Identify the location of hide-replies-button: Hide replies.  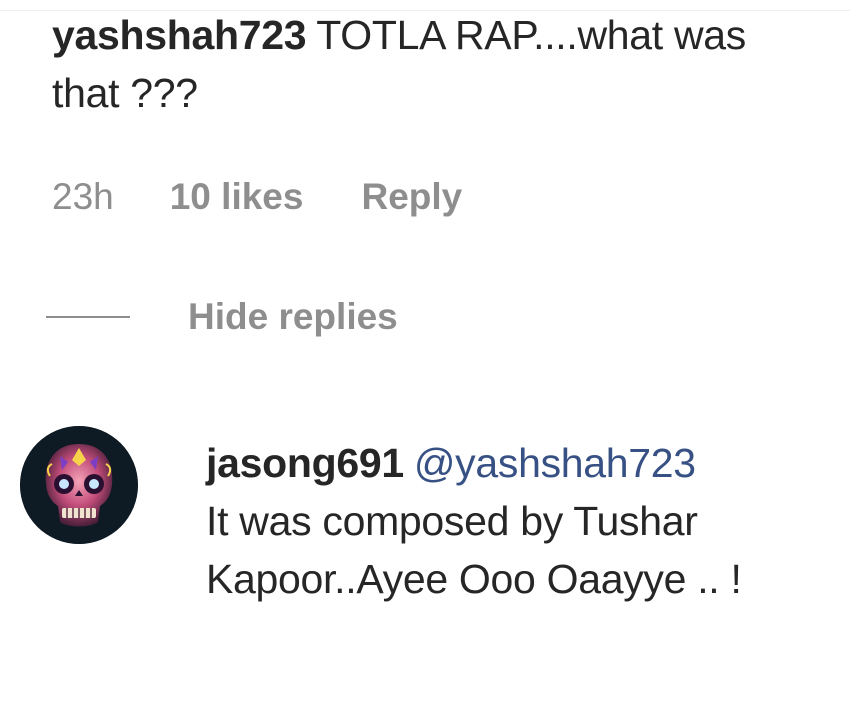
(222, 317).